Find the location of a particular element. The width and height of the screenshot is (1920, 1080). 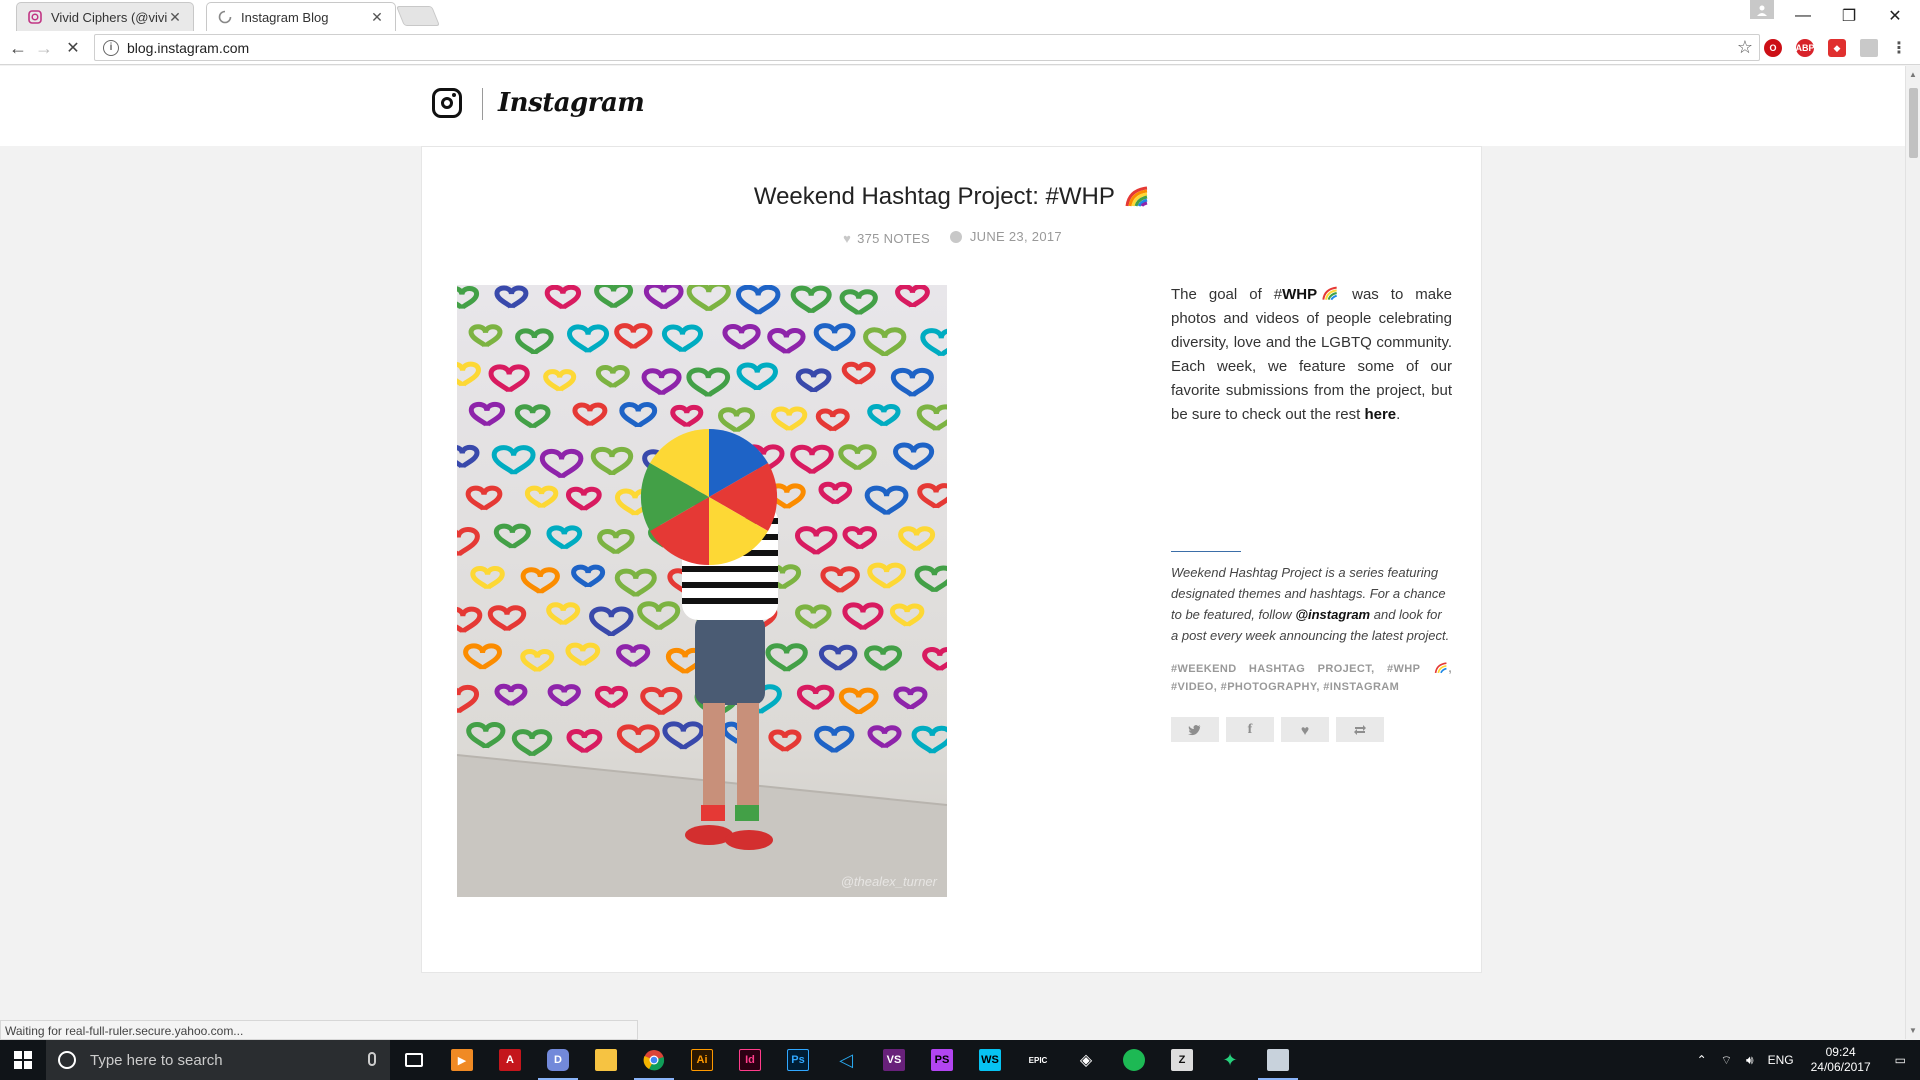

close-window-button: ✕ is located at coordinates (1895, 15).